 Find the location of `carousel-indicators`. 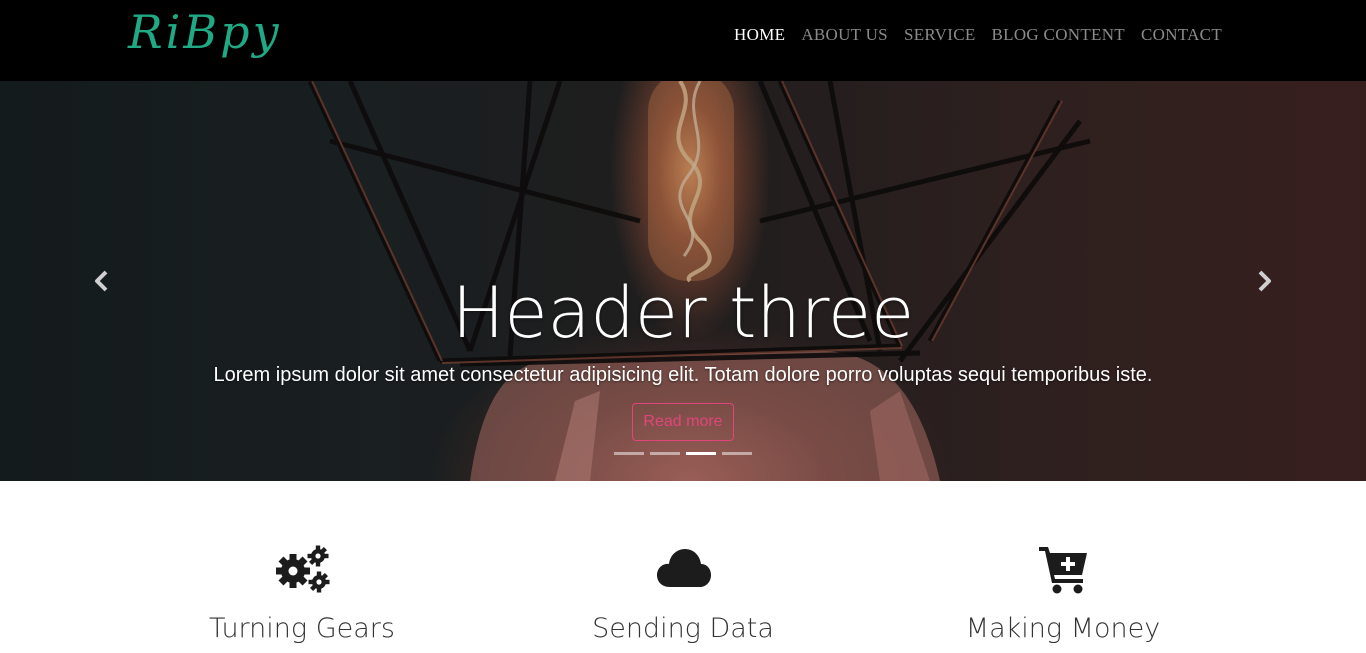

carousel-indicators is located at coordinates (683, 453).